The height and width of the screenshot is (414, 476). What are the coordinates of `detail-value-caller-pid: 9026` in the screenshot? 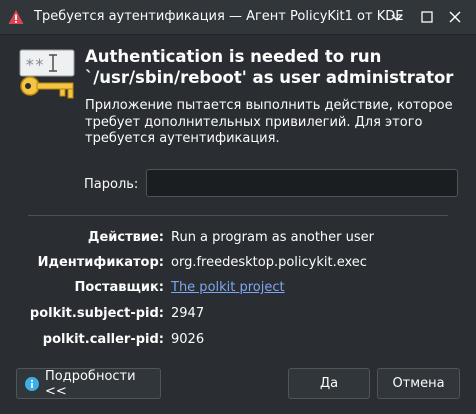 It's located at (188, 339).